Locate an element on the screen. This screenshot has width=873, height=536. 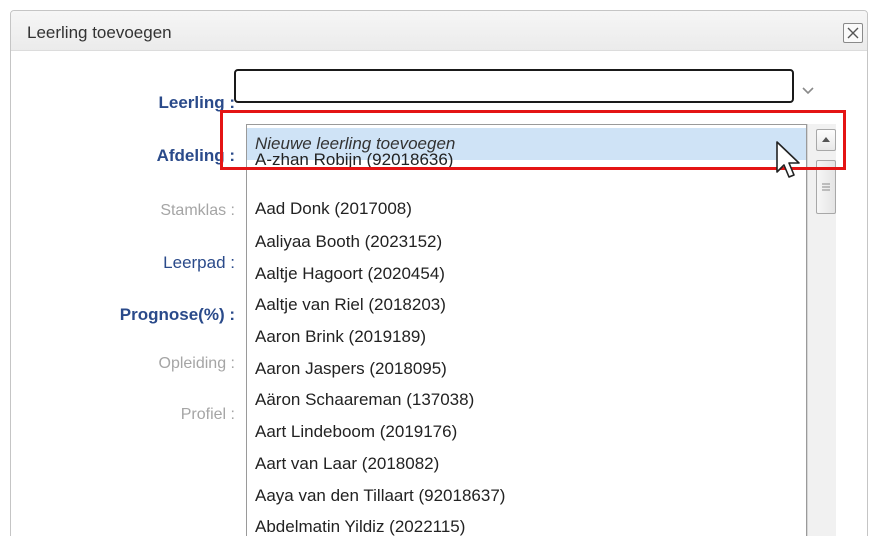
list-item: Aart van Laar (2018082) is located at coordinates (526, 464).